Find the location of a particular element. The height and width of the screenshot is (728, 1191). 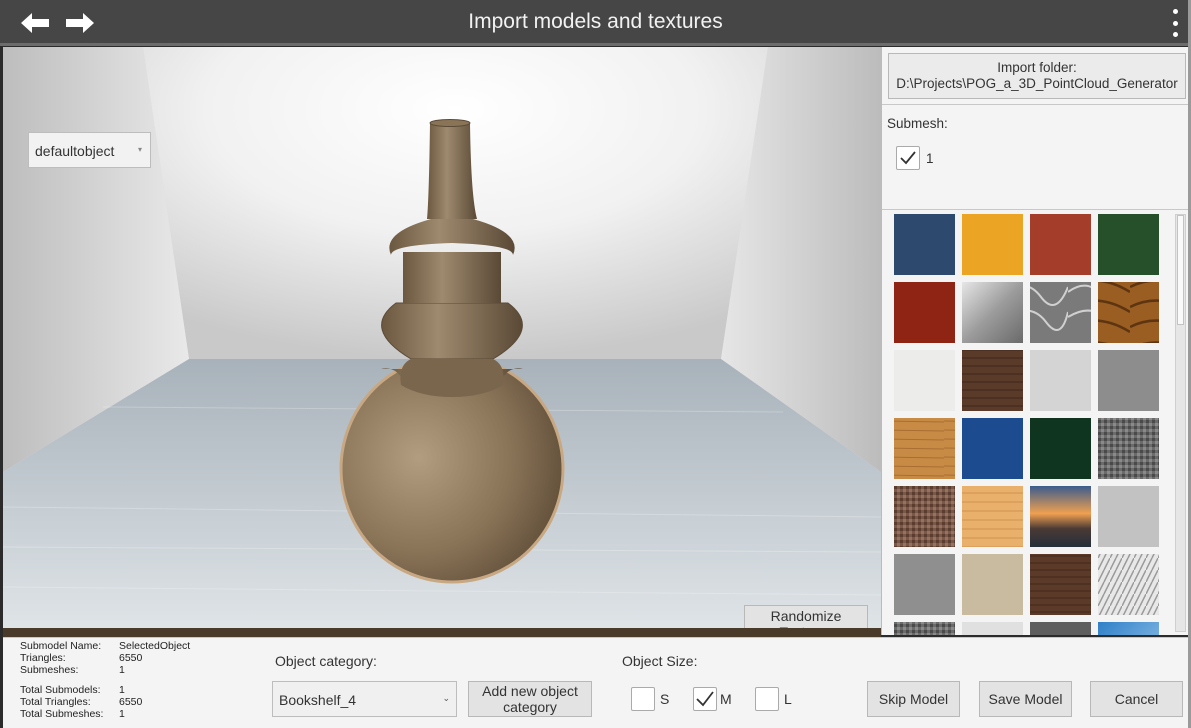

object-dropdown: defaultobject ▾ is located at coordinates (89, 150).